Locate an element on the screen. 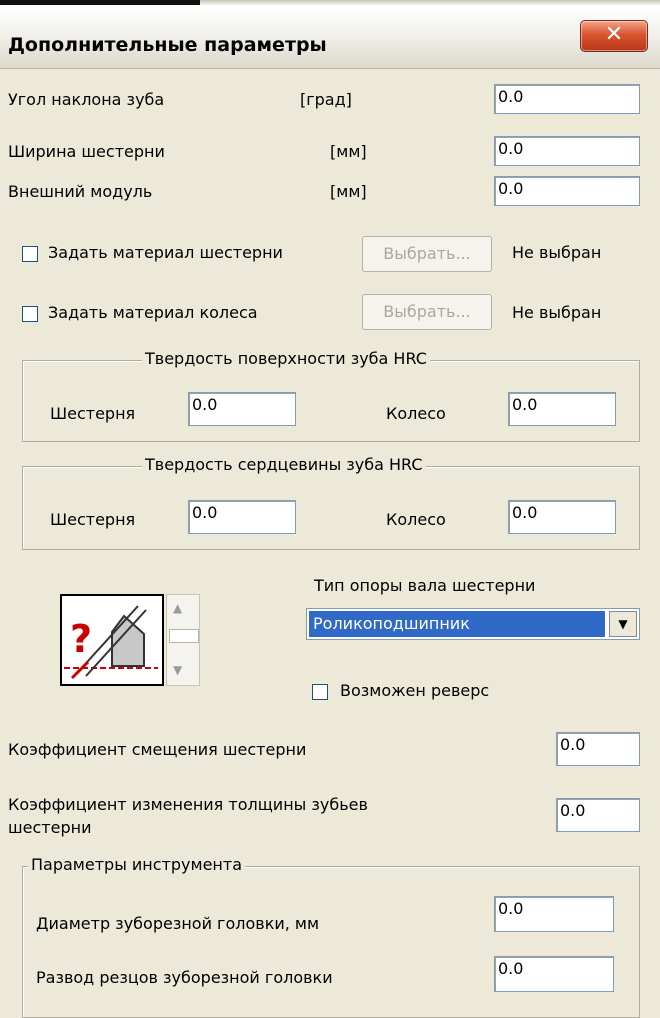 Image resolution: width=660 pixels, height=1018 pixels. core-gear-label: Шестерня is located at coordinates (93, 519).